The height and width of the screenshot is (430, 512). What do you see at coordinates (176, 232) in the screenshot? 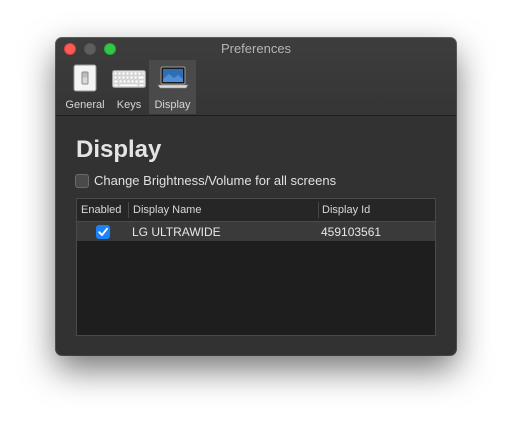
I see `display-name-cell: LG ULTRAWIDE` at bounding box center [176, 232].